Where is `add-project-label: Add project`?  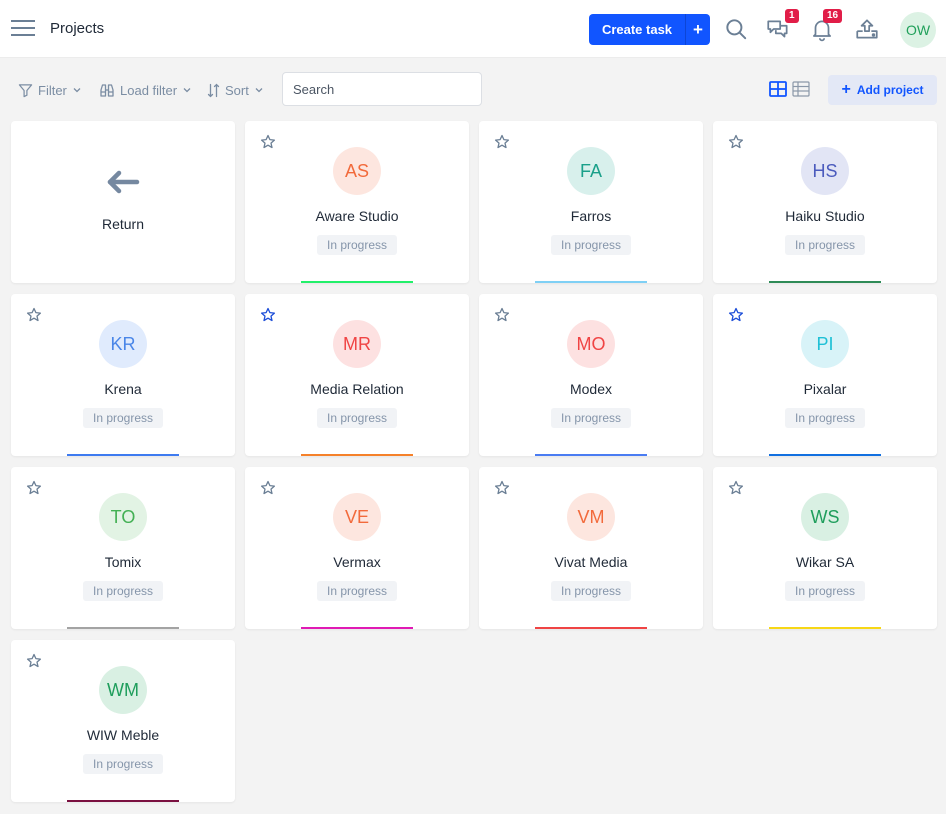
add-project-label: Add project is located at coordinates (890, 90).